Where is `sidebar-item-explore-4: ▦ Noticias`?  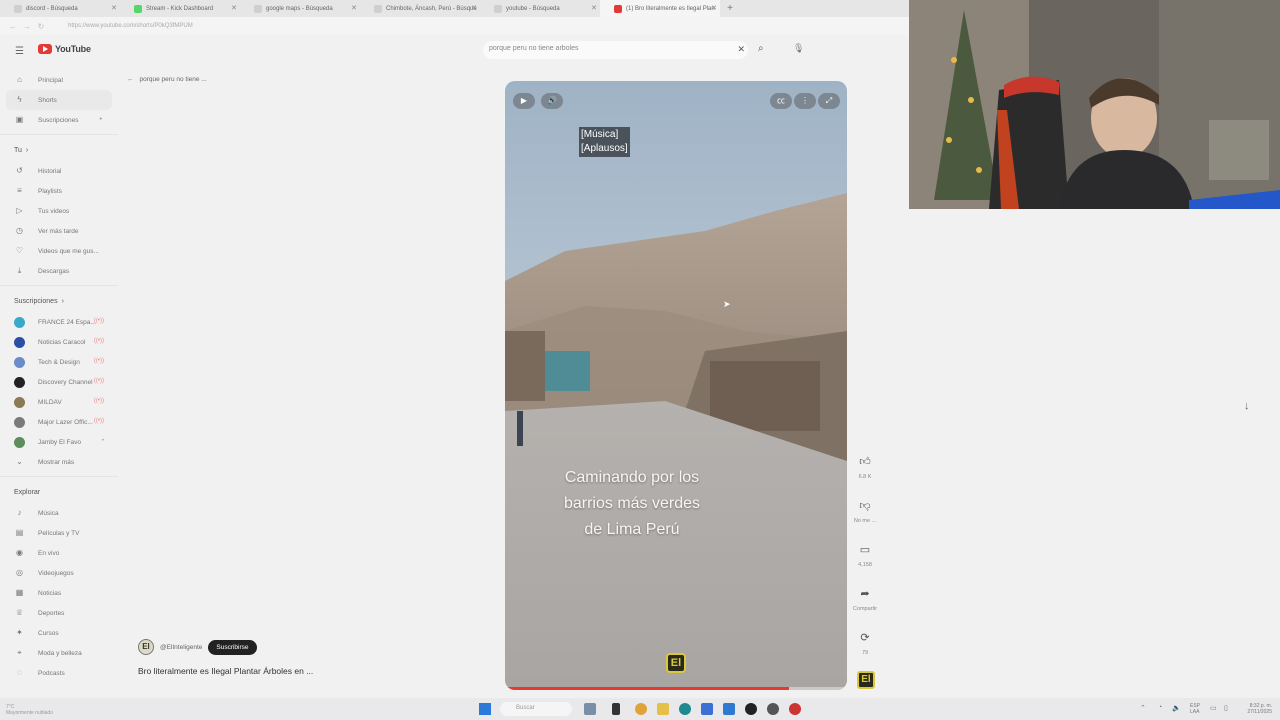 sidebar-item-explore-4: ▦ Noticias is located at coordinates (59, 593).